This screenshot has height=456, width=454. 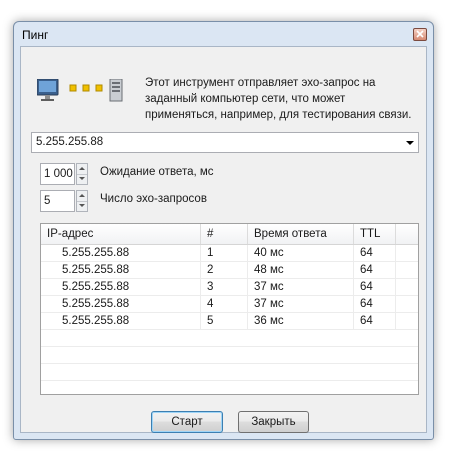 What do you see at coordinates (301, 253) in the screenshot?
I see `cell-response-time: 40 мс` at bounding box center [301, 253].